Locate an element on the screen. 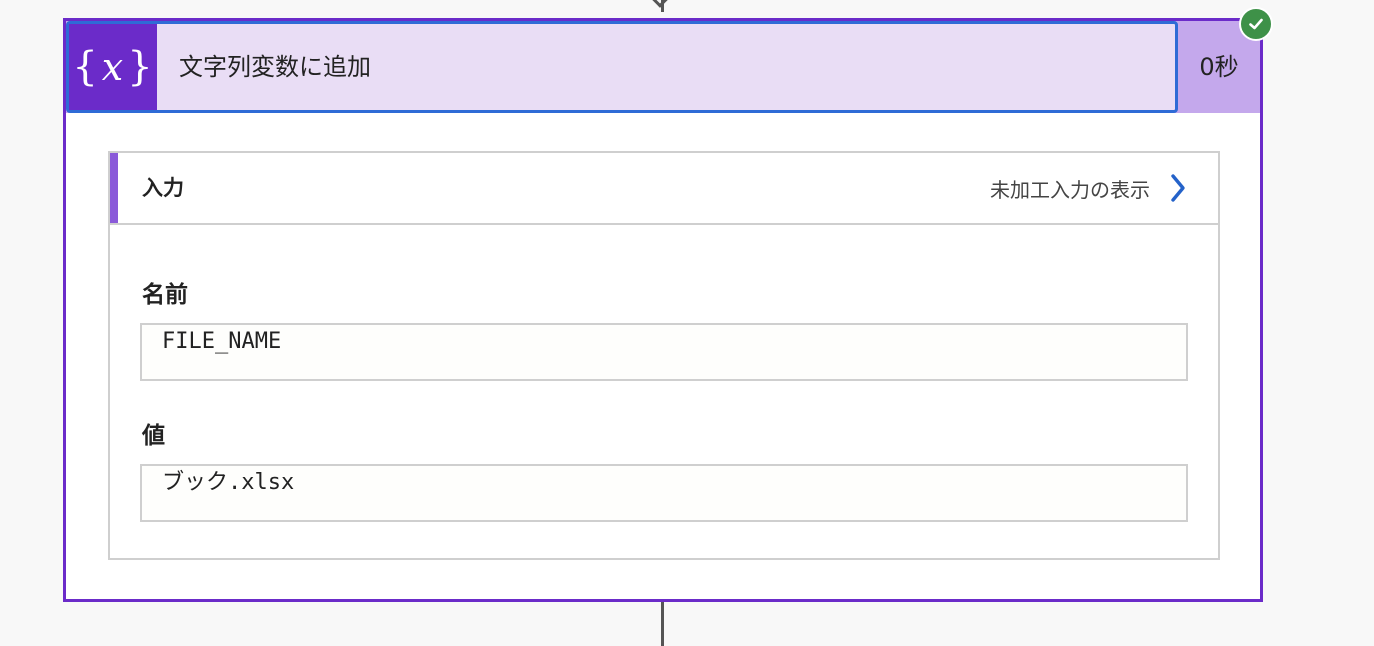 This screenshot has height=646, width=1374. variable-braces-icon: {x} is located at coordinates (113, 67).